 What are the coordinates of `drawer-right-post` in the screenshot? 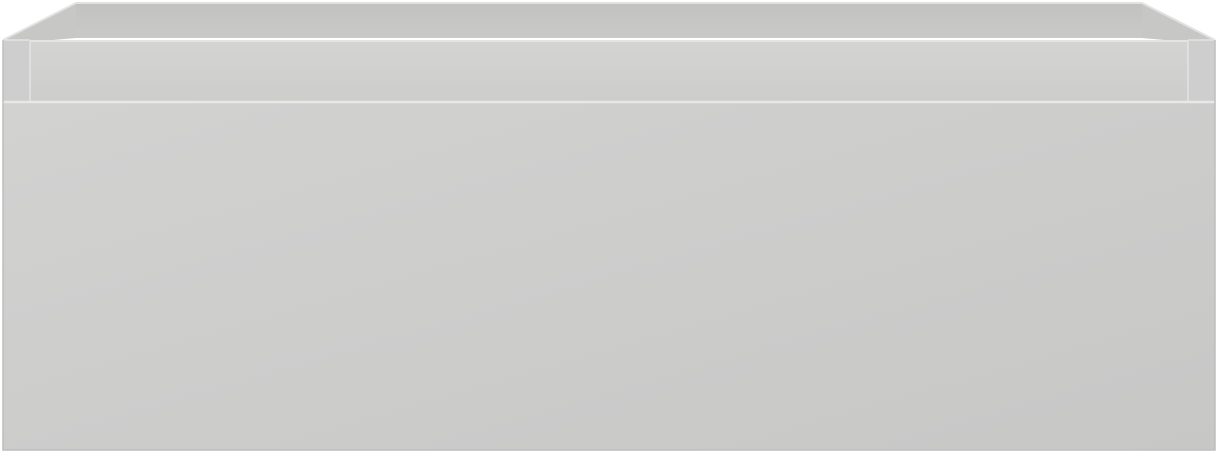 It's located at (1201, 71).